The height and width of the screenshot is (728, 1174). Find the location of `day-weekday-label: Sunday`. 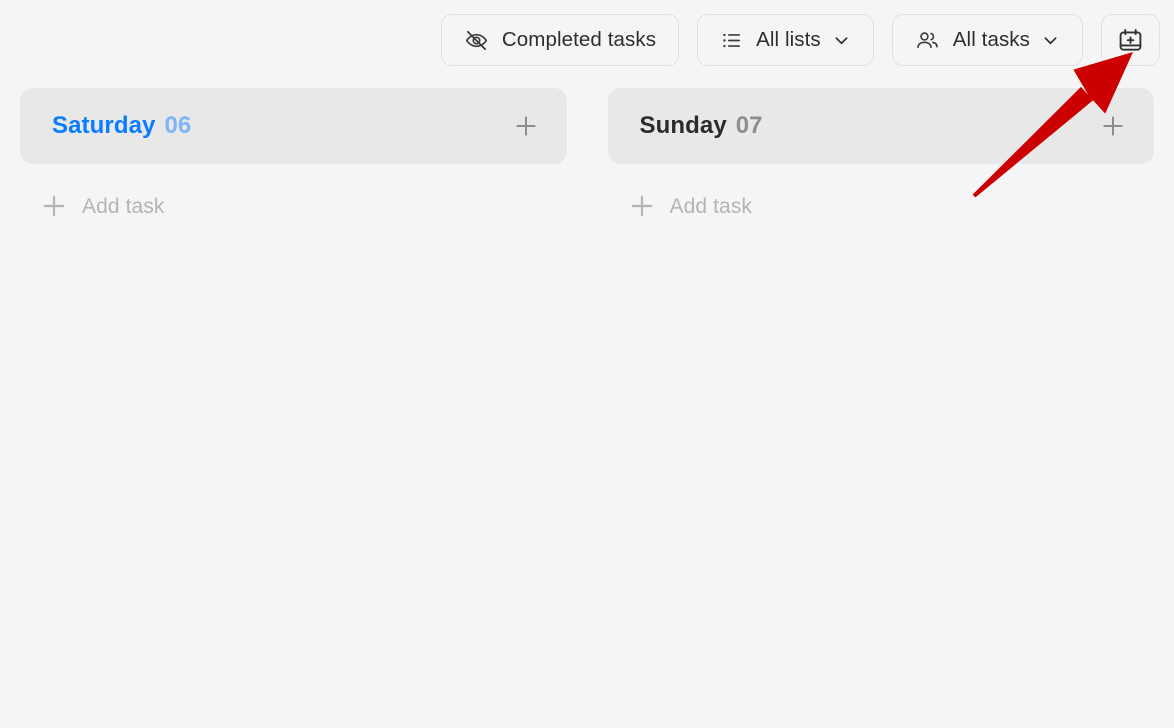

day-weekday-label: Sunday is located at coordinates (683, 125).